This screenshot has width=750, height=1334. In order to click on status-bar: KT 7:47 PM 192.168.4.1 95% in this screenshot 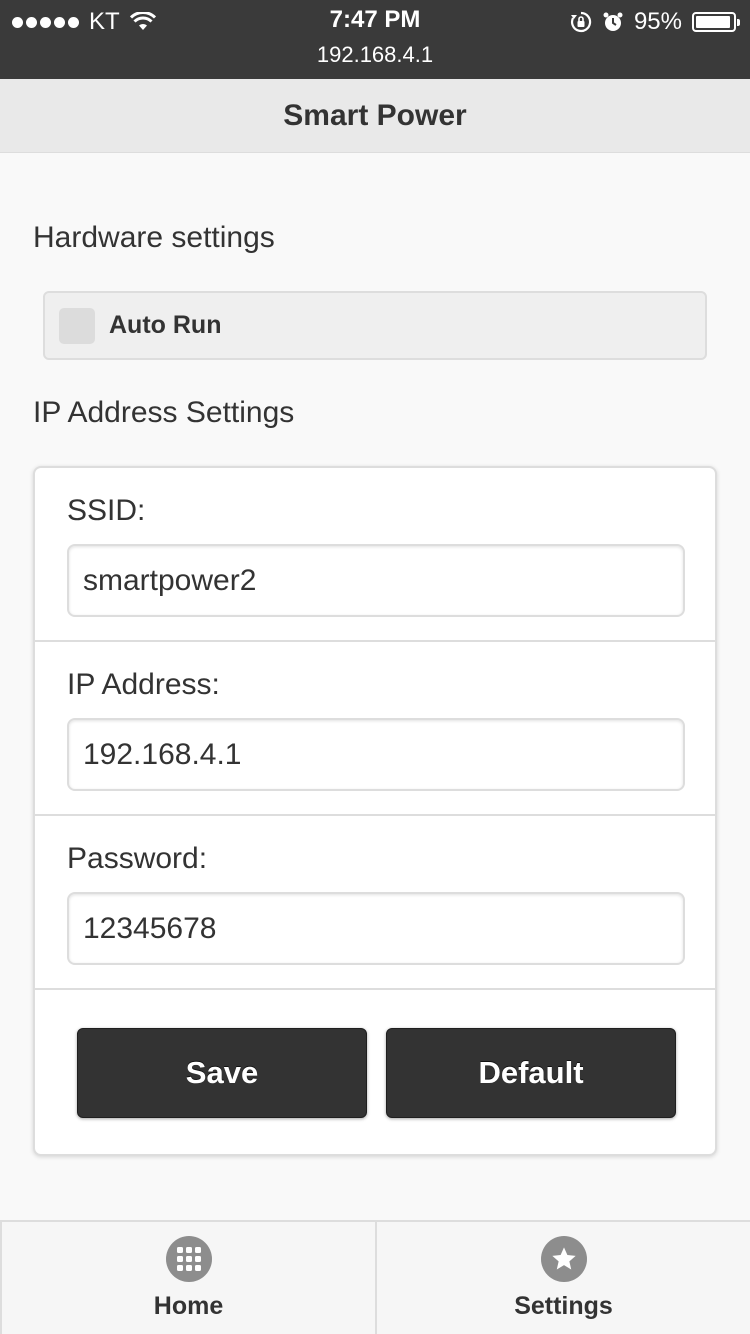, I will do `click(375, 39)`.